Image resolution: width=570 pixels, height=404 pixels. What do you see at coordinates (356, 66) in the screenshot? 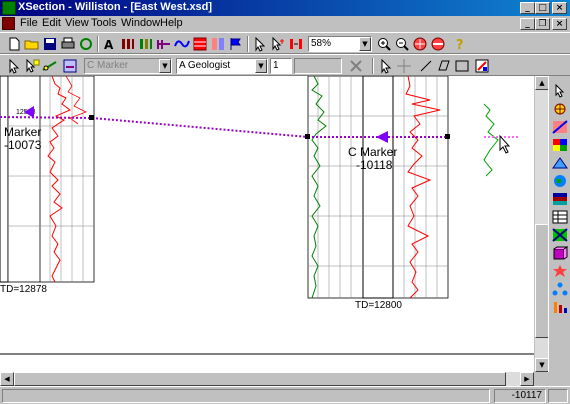
I see `cancel-icon` at bounding box center [356, 66].